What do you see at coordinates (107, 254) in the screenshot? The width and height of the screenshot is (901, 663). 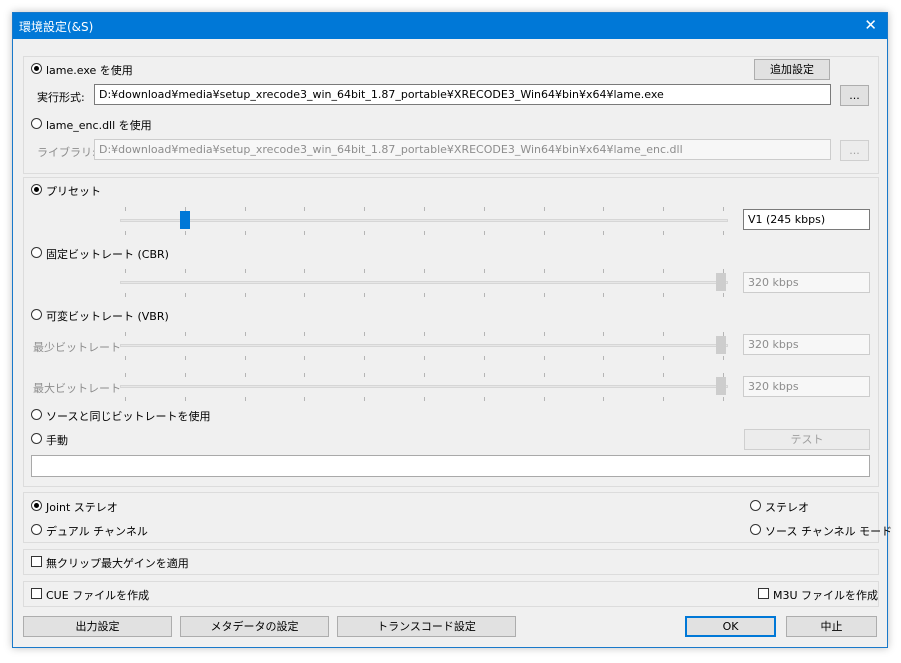 I see `cbr-label: 固定ビットレート (CBR)` at bounding box center [107, 254].